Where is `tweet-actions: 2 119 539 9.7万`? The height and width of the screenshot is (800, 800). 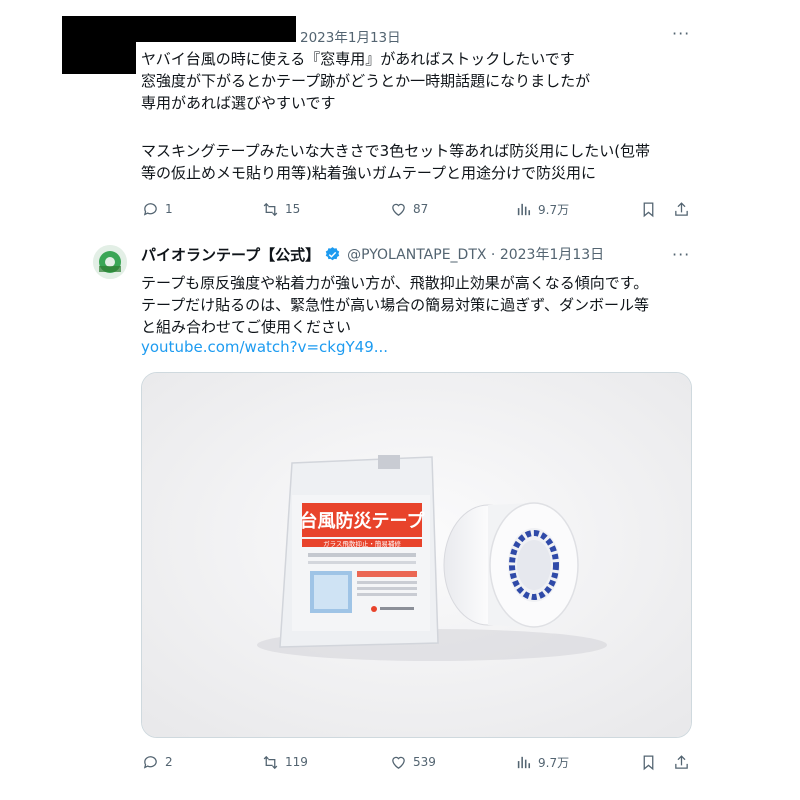
tweet-actions: 2 119 539 9.7万 is located at coordinates (417, 762).